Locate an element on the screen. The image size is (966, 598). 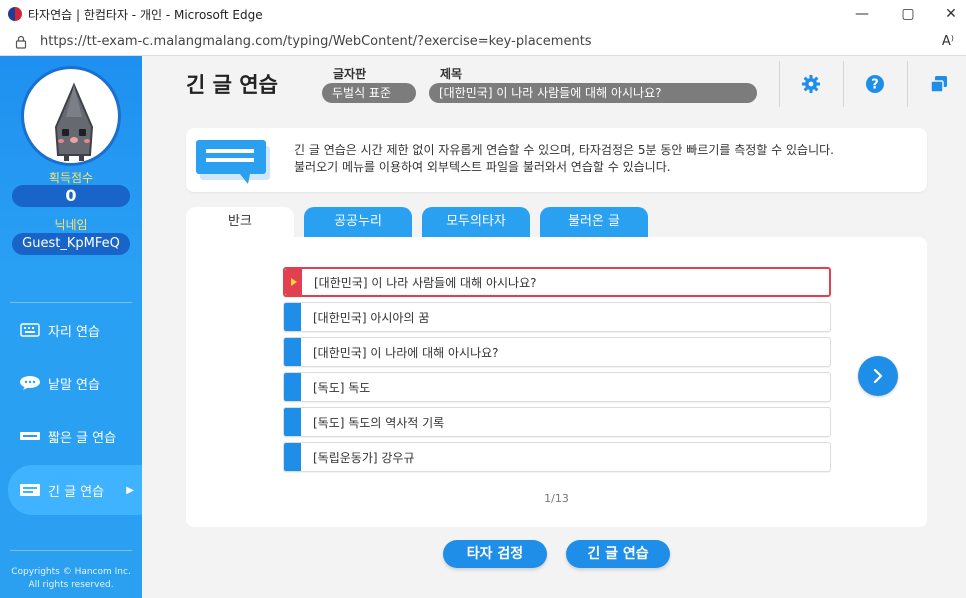
subject-label: 제목 is located at coordinates (451, 74).